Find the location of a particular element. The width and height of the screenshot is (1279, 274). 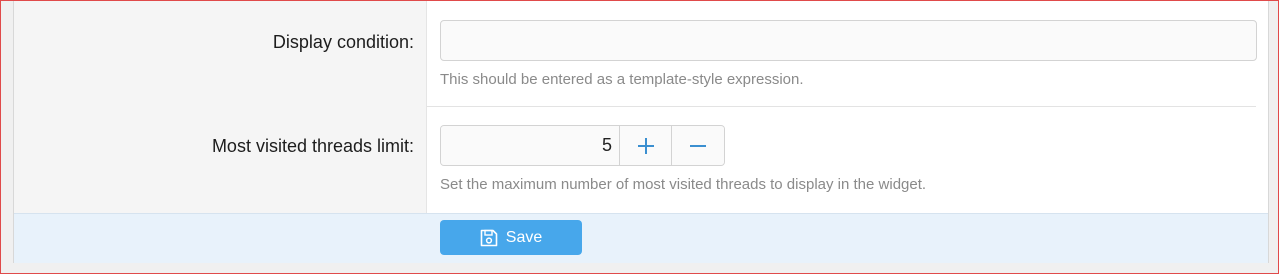

threads-limit-stepper is located at coordinates (582, 145).